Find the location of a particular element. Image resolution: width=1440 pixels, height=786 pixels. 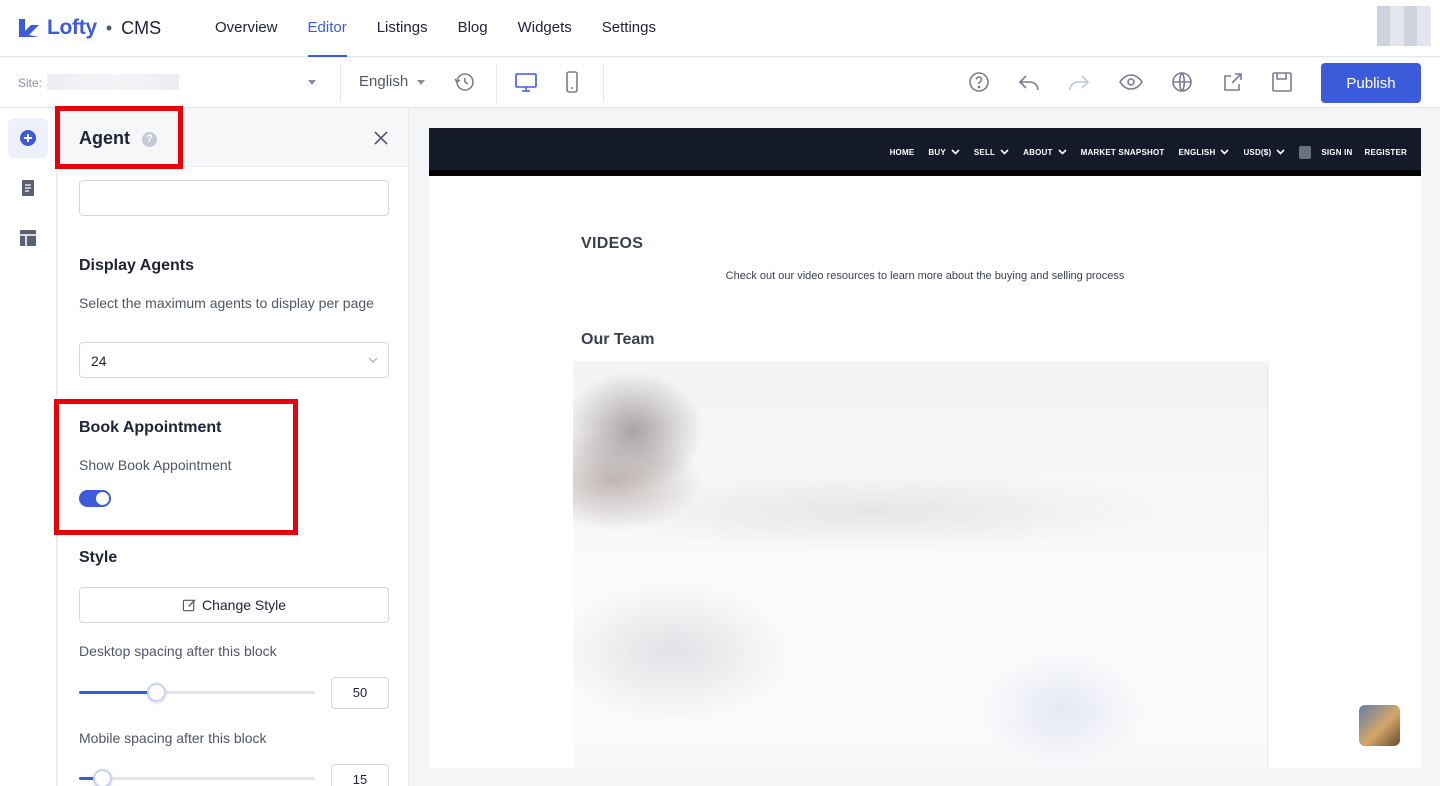

layout-button is located at coordinates (28, 238).